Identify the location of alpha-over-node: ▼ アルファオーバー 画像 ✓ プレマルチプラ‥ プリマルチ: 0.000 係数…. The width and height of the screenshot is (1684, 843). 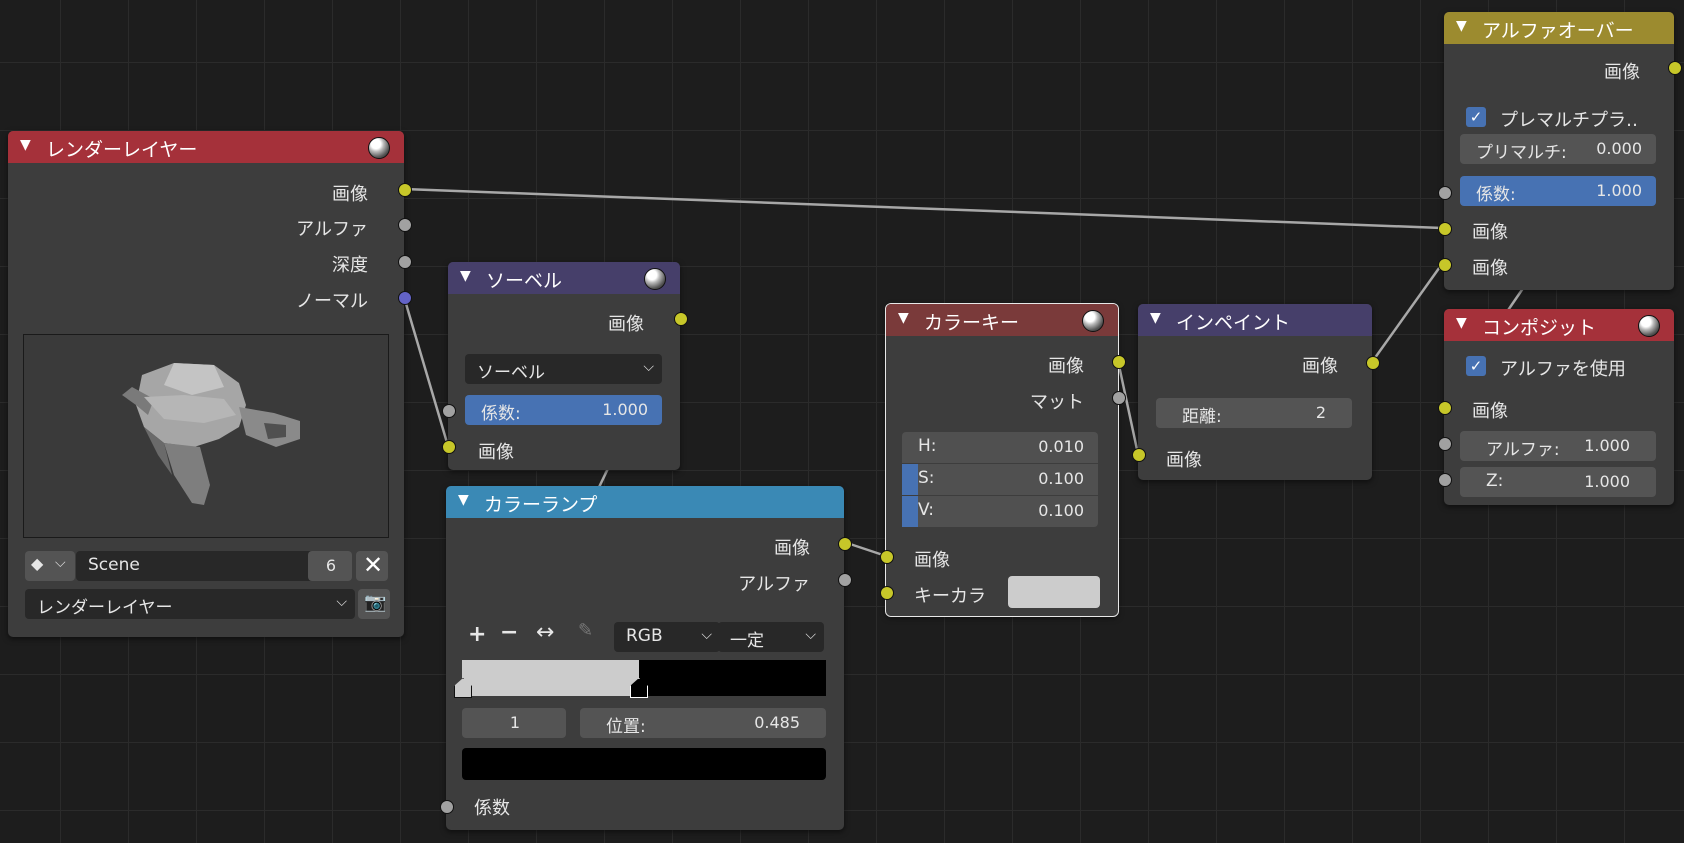
(1559, 151).